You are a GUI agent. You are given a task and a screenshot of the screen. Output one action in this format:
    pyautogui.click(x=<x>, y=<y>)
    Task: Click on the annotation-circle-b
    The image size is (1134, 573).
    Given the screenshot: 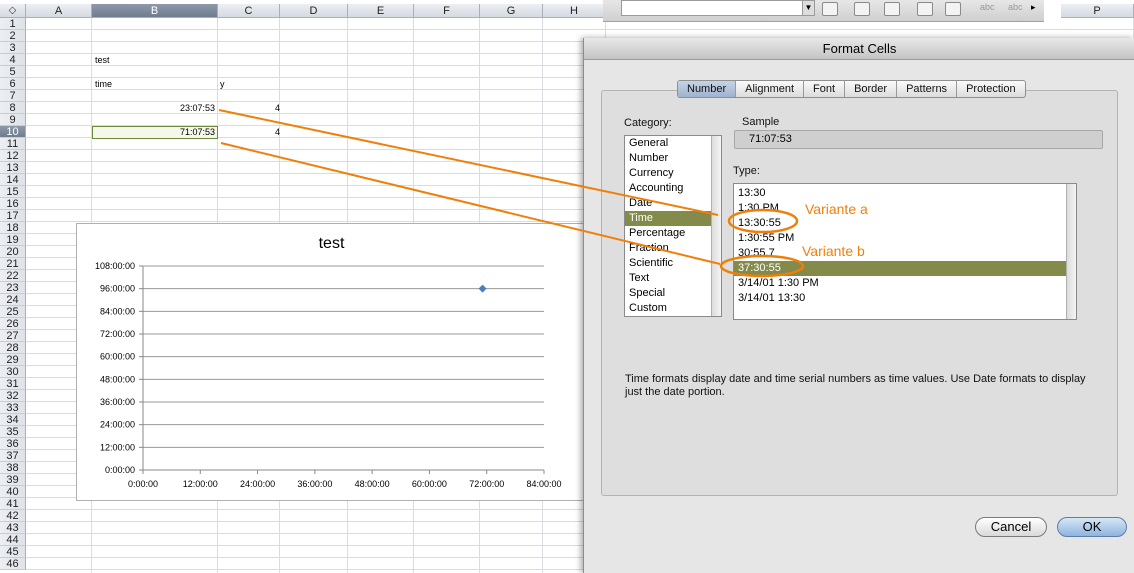 What is the action you would take?
    pyautogui.click(x=762, y=266)
    